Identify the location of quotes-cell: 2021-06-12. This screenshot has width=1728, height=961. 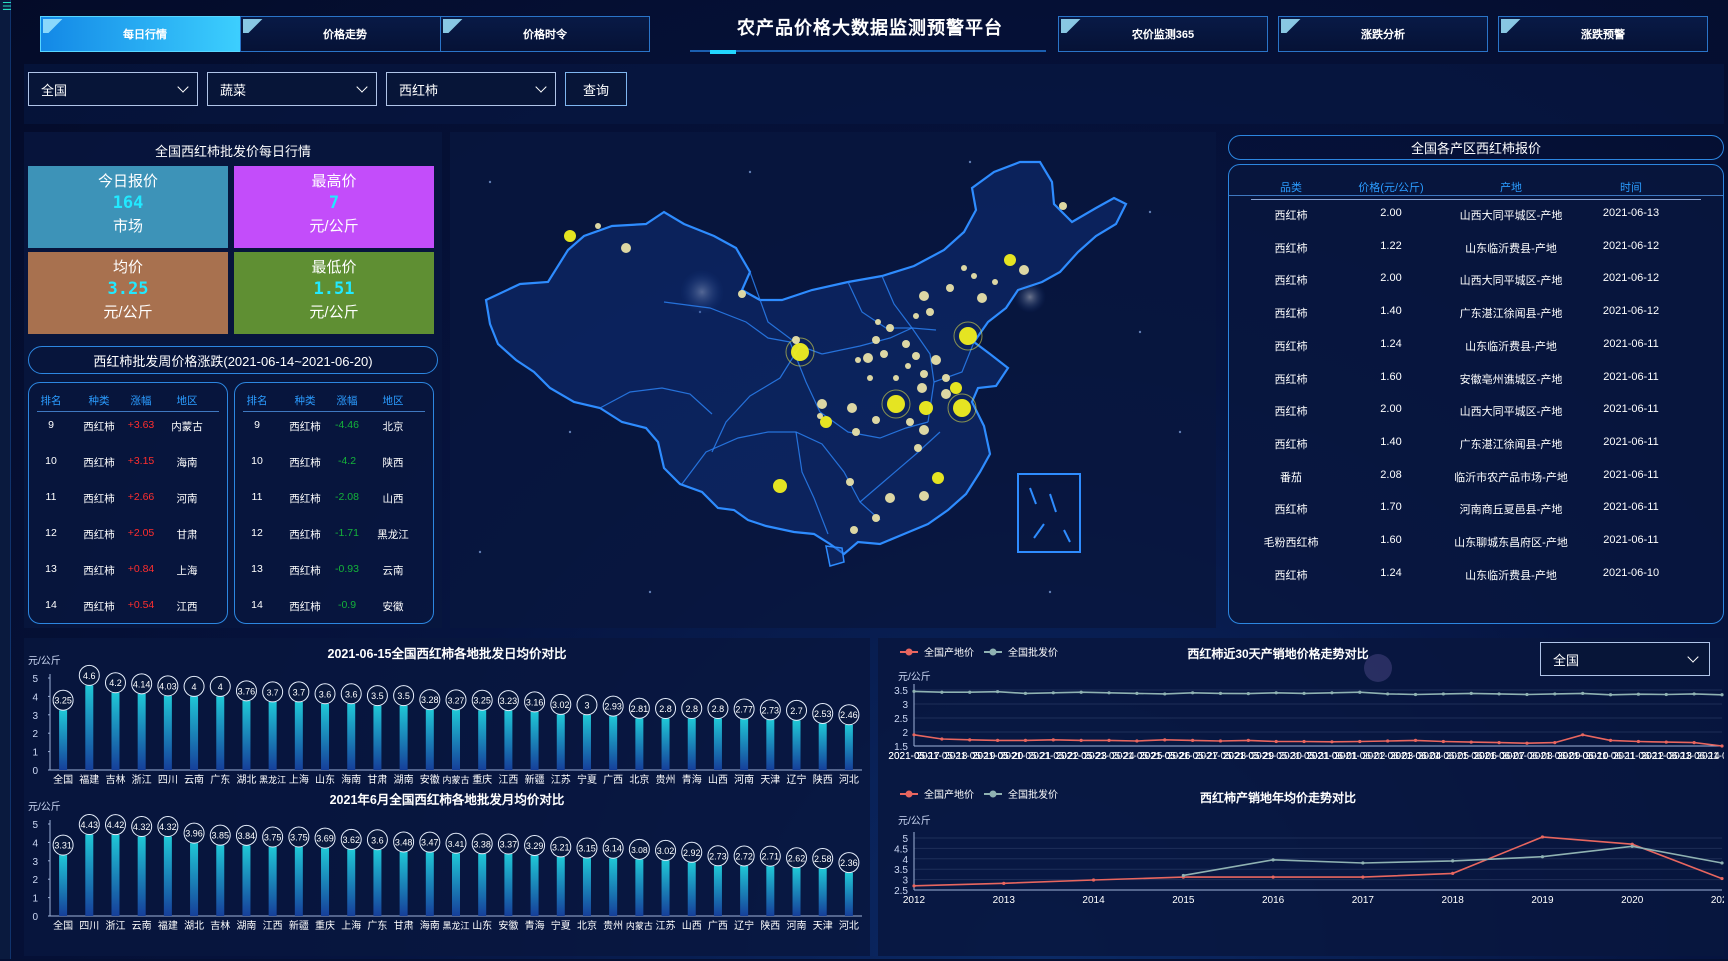
(1631, 311).